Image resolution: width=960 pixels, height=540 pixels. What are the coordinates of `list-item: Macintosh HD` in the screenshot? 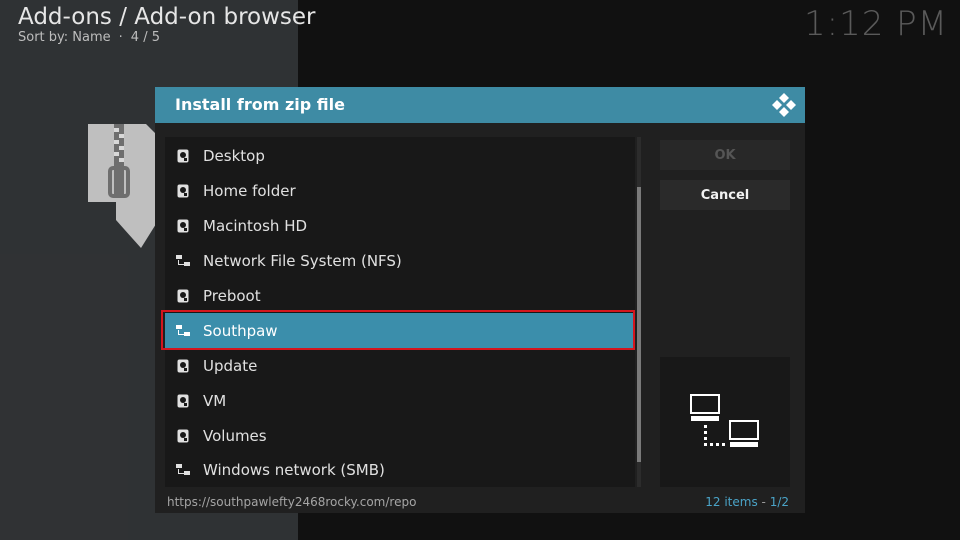 It's located at (400, 225).